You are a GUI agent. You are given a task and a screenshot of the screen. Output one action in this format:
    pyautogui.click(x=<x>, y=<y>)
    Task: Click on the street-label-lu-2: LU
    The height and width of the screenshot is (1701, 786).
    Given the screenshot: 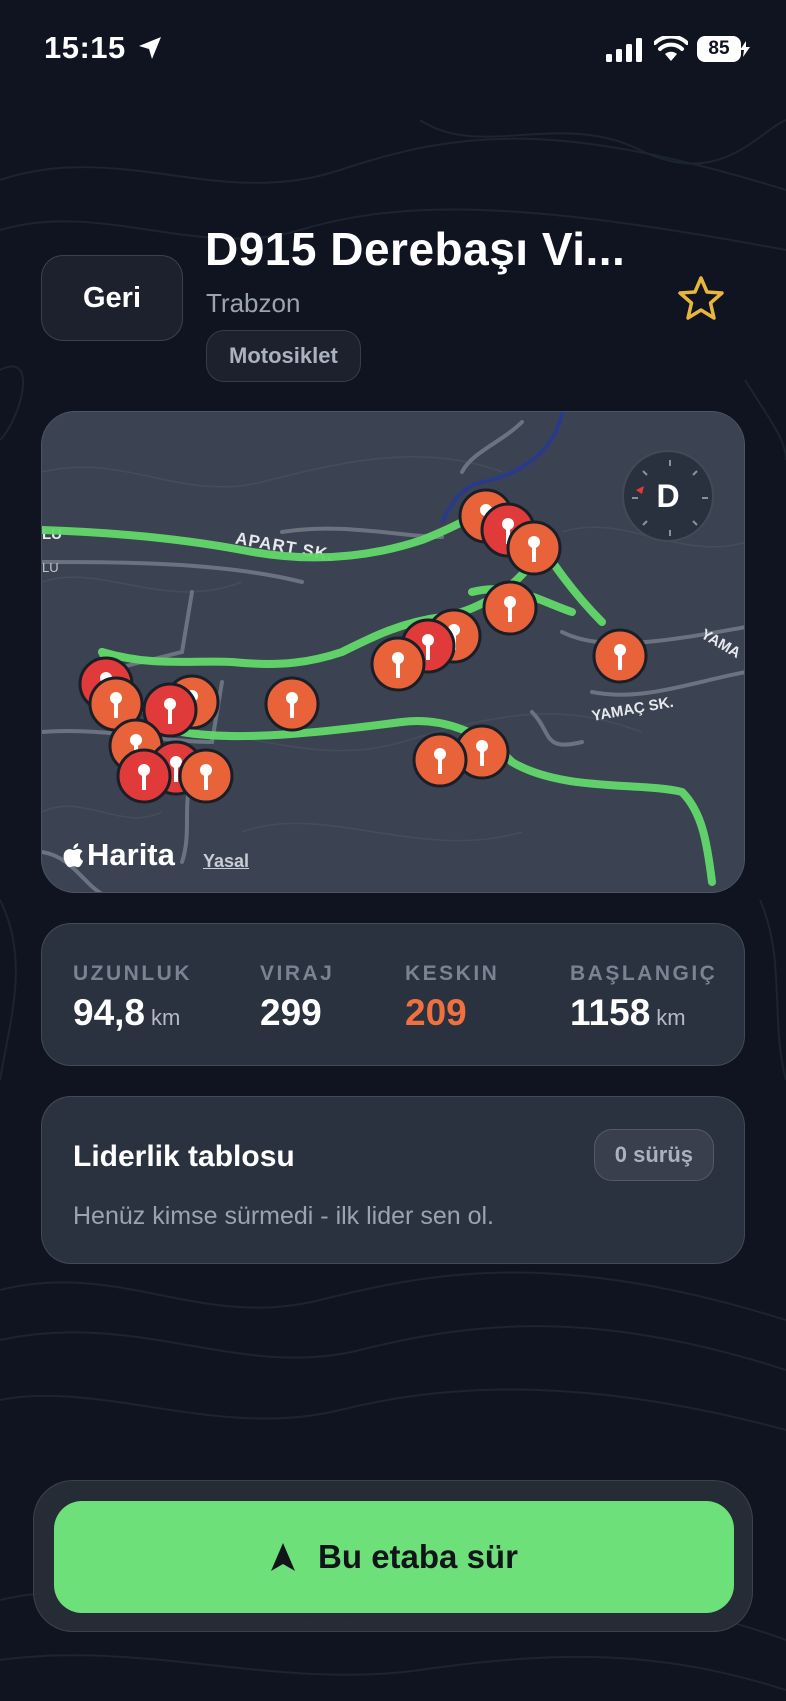 What is the action you would take?
    pyautogui.click(x=50, y=567)
    